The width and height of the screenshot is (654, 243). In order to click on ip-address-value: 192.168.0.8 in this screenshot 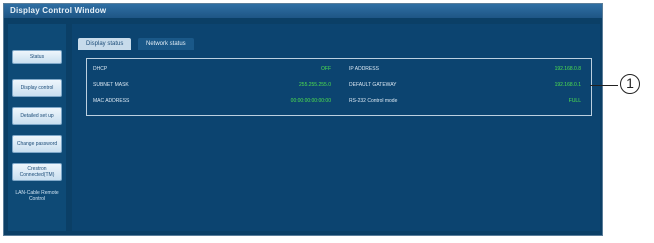, I will do `click(567, 69)`.